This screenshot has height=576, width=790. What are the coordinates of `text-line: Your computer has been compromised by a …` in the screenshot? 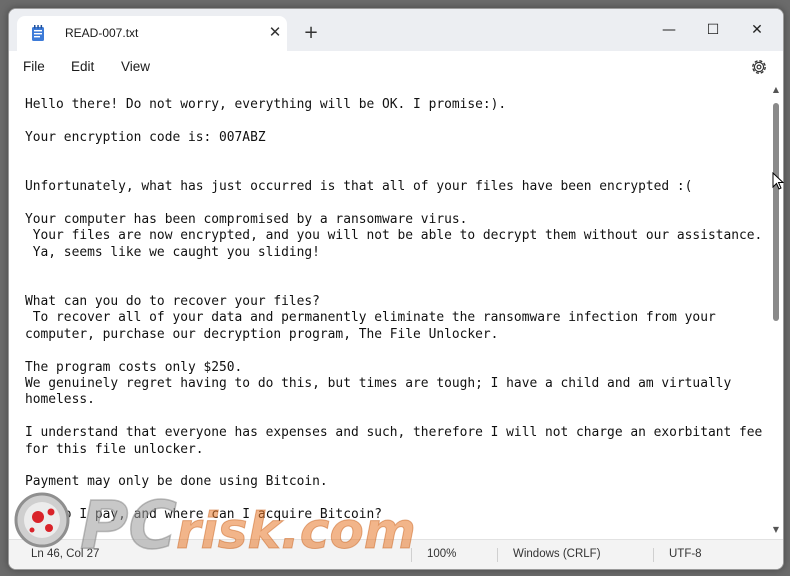 It's located at (246, 219).